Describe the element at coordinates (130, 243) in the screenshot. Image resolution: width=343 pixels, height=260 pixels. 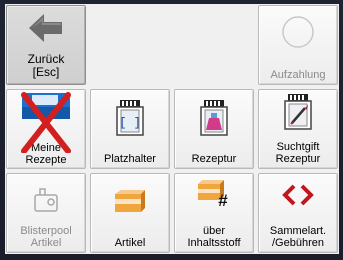
I see `article-label: Artikel` at that location.